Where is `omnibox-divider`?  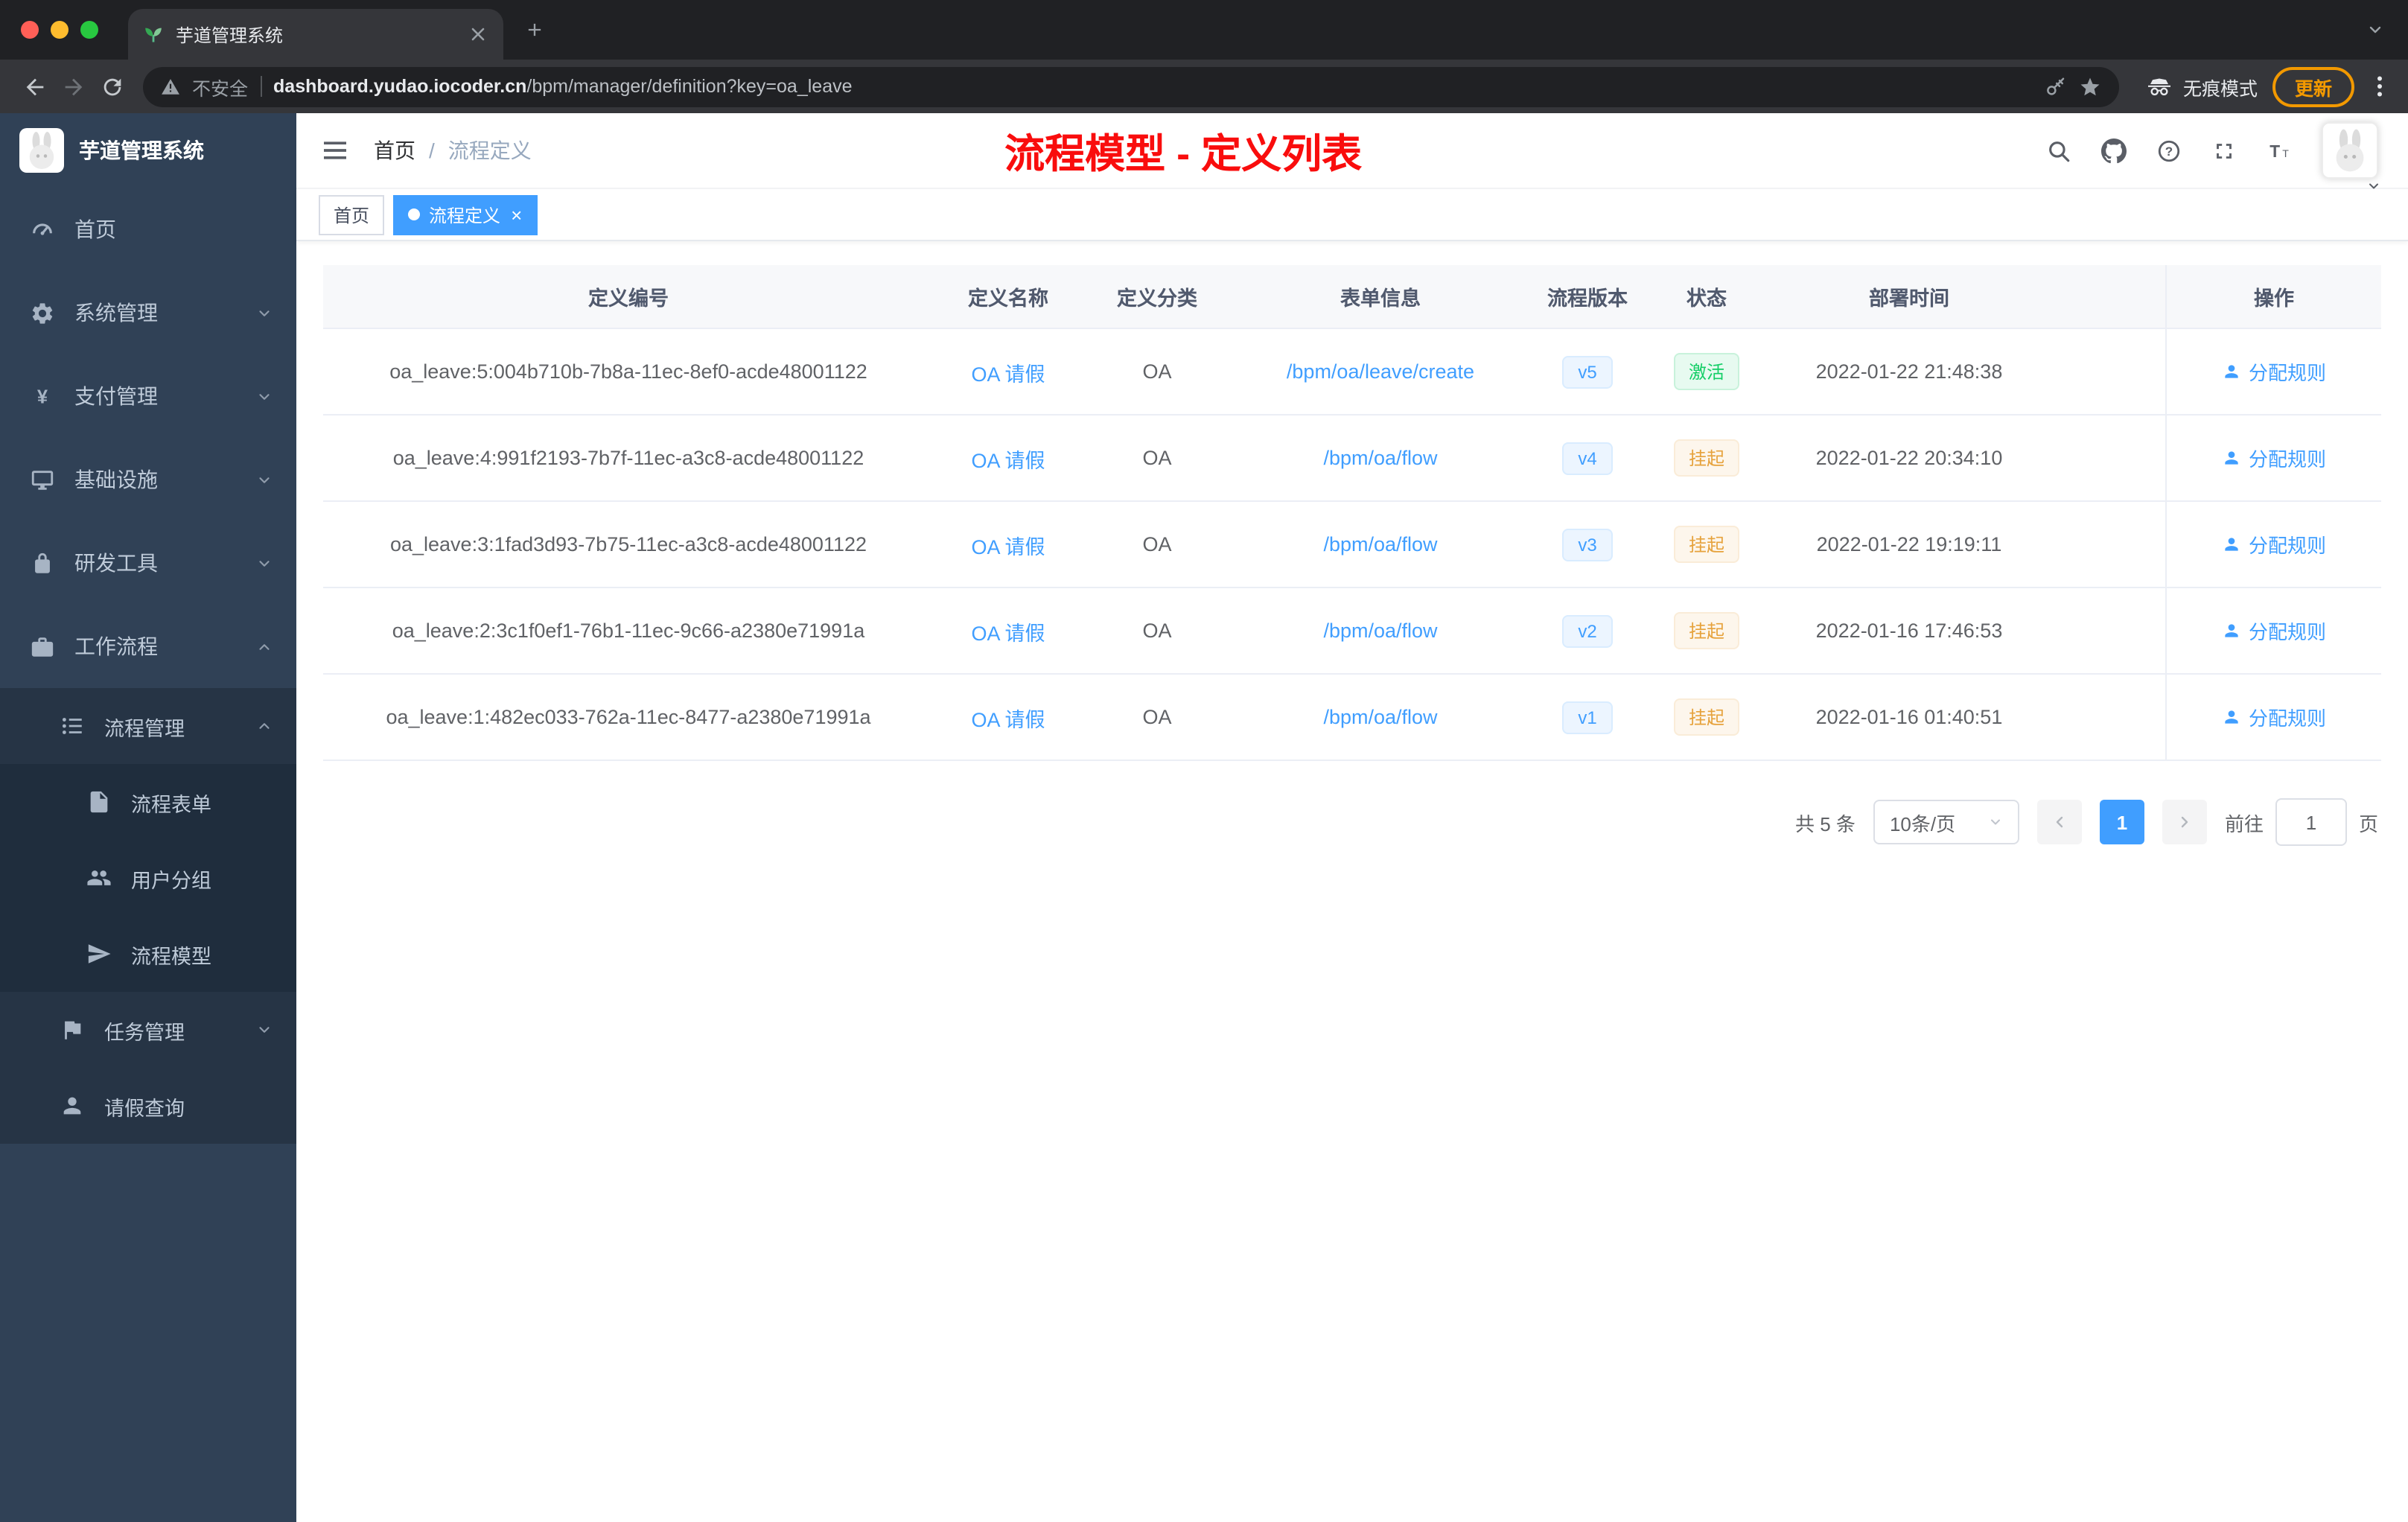 omnibox-divider is located at coordinates (261, 86).